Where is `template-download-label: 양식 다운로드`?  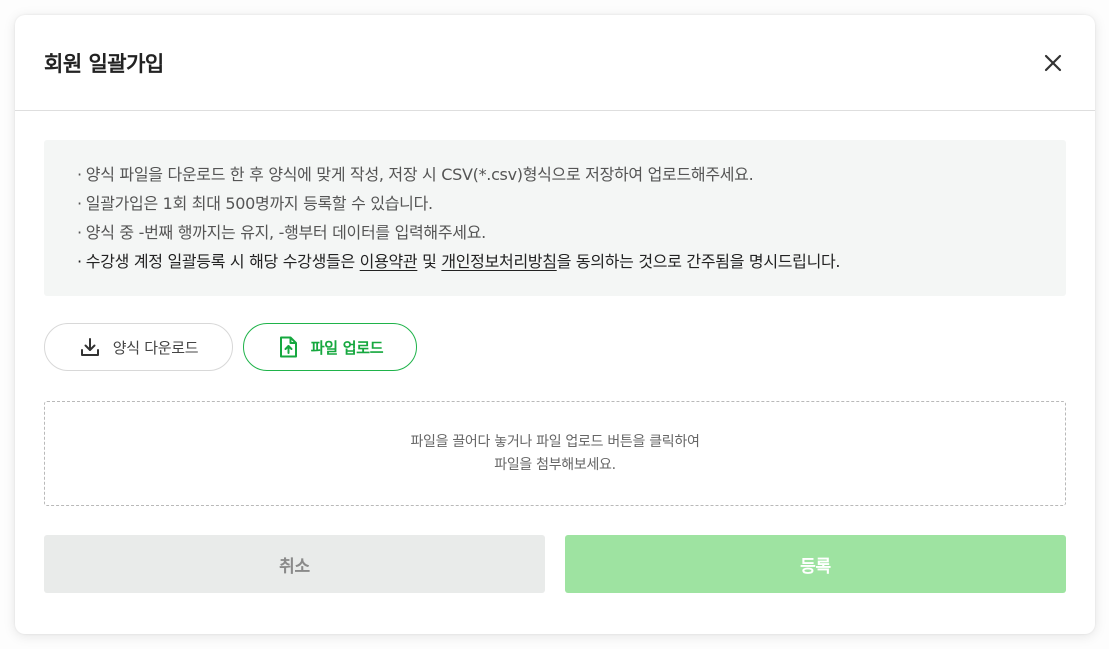 template-download-label: 양식 다운로드 is located at coordinates (155, 347).